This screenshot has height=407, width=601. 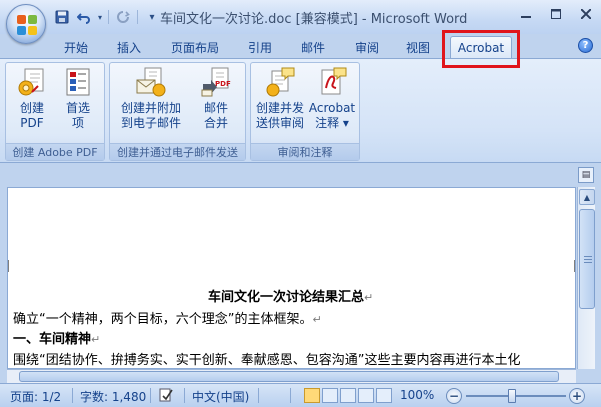 I want to click on tab-insert: 插入, so click(x=129, y=47).